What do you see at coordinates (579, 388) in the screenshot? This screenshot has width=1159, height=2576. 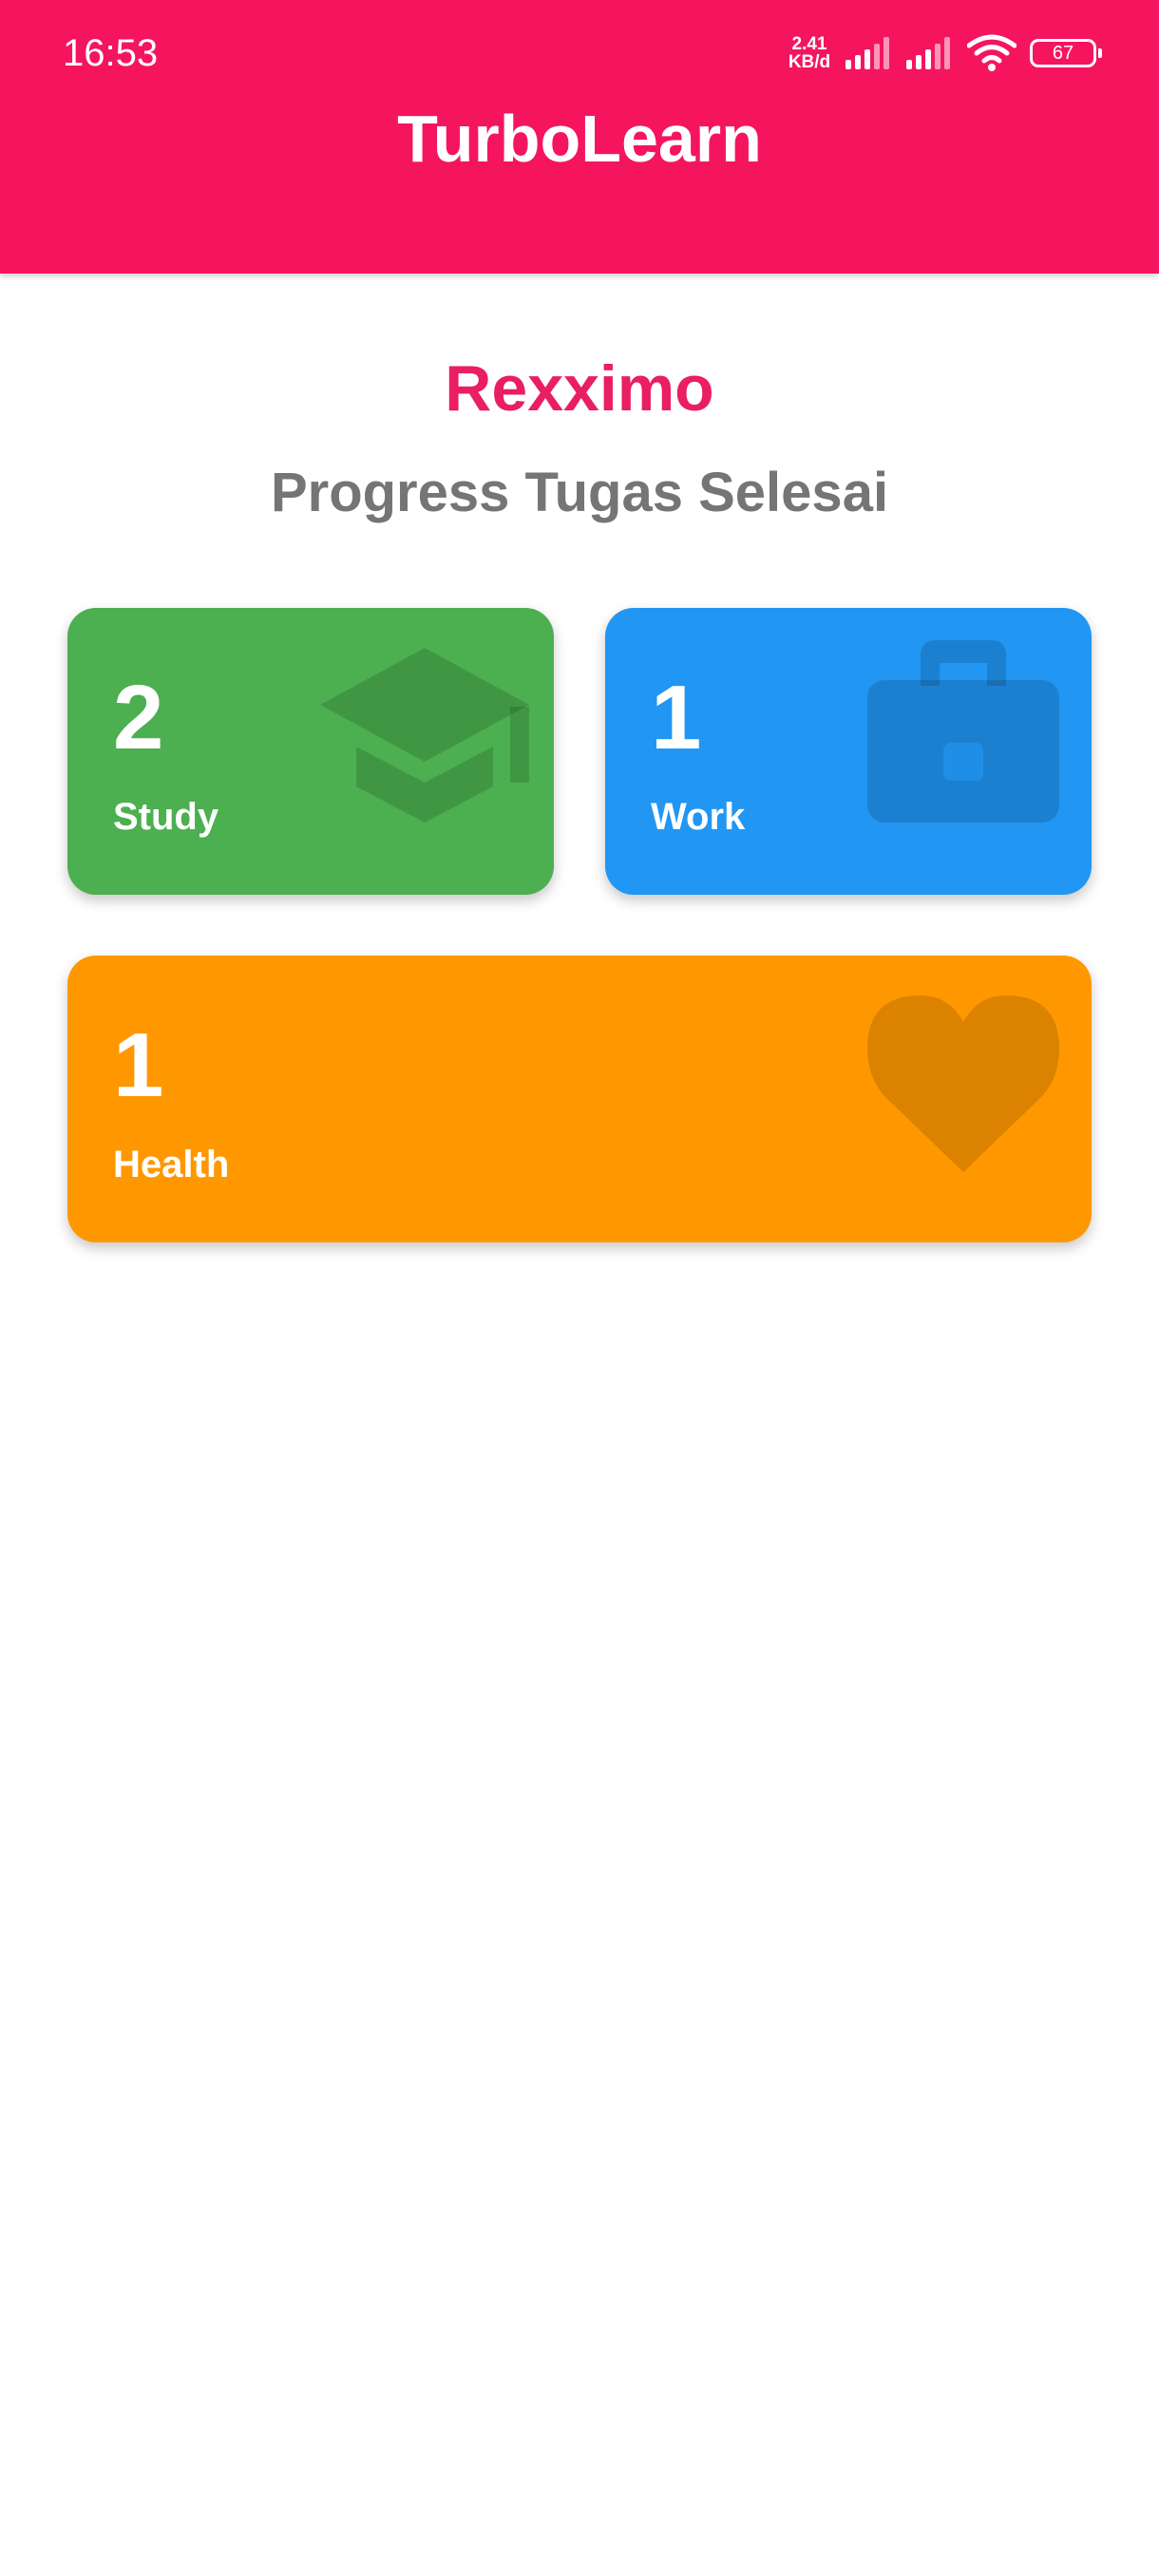 I see `user-name: Rexximo` at bounding box center [579, 388].